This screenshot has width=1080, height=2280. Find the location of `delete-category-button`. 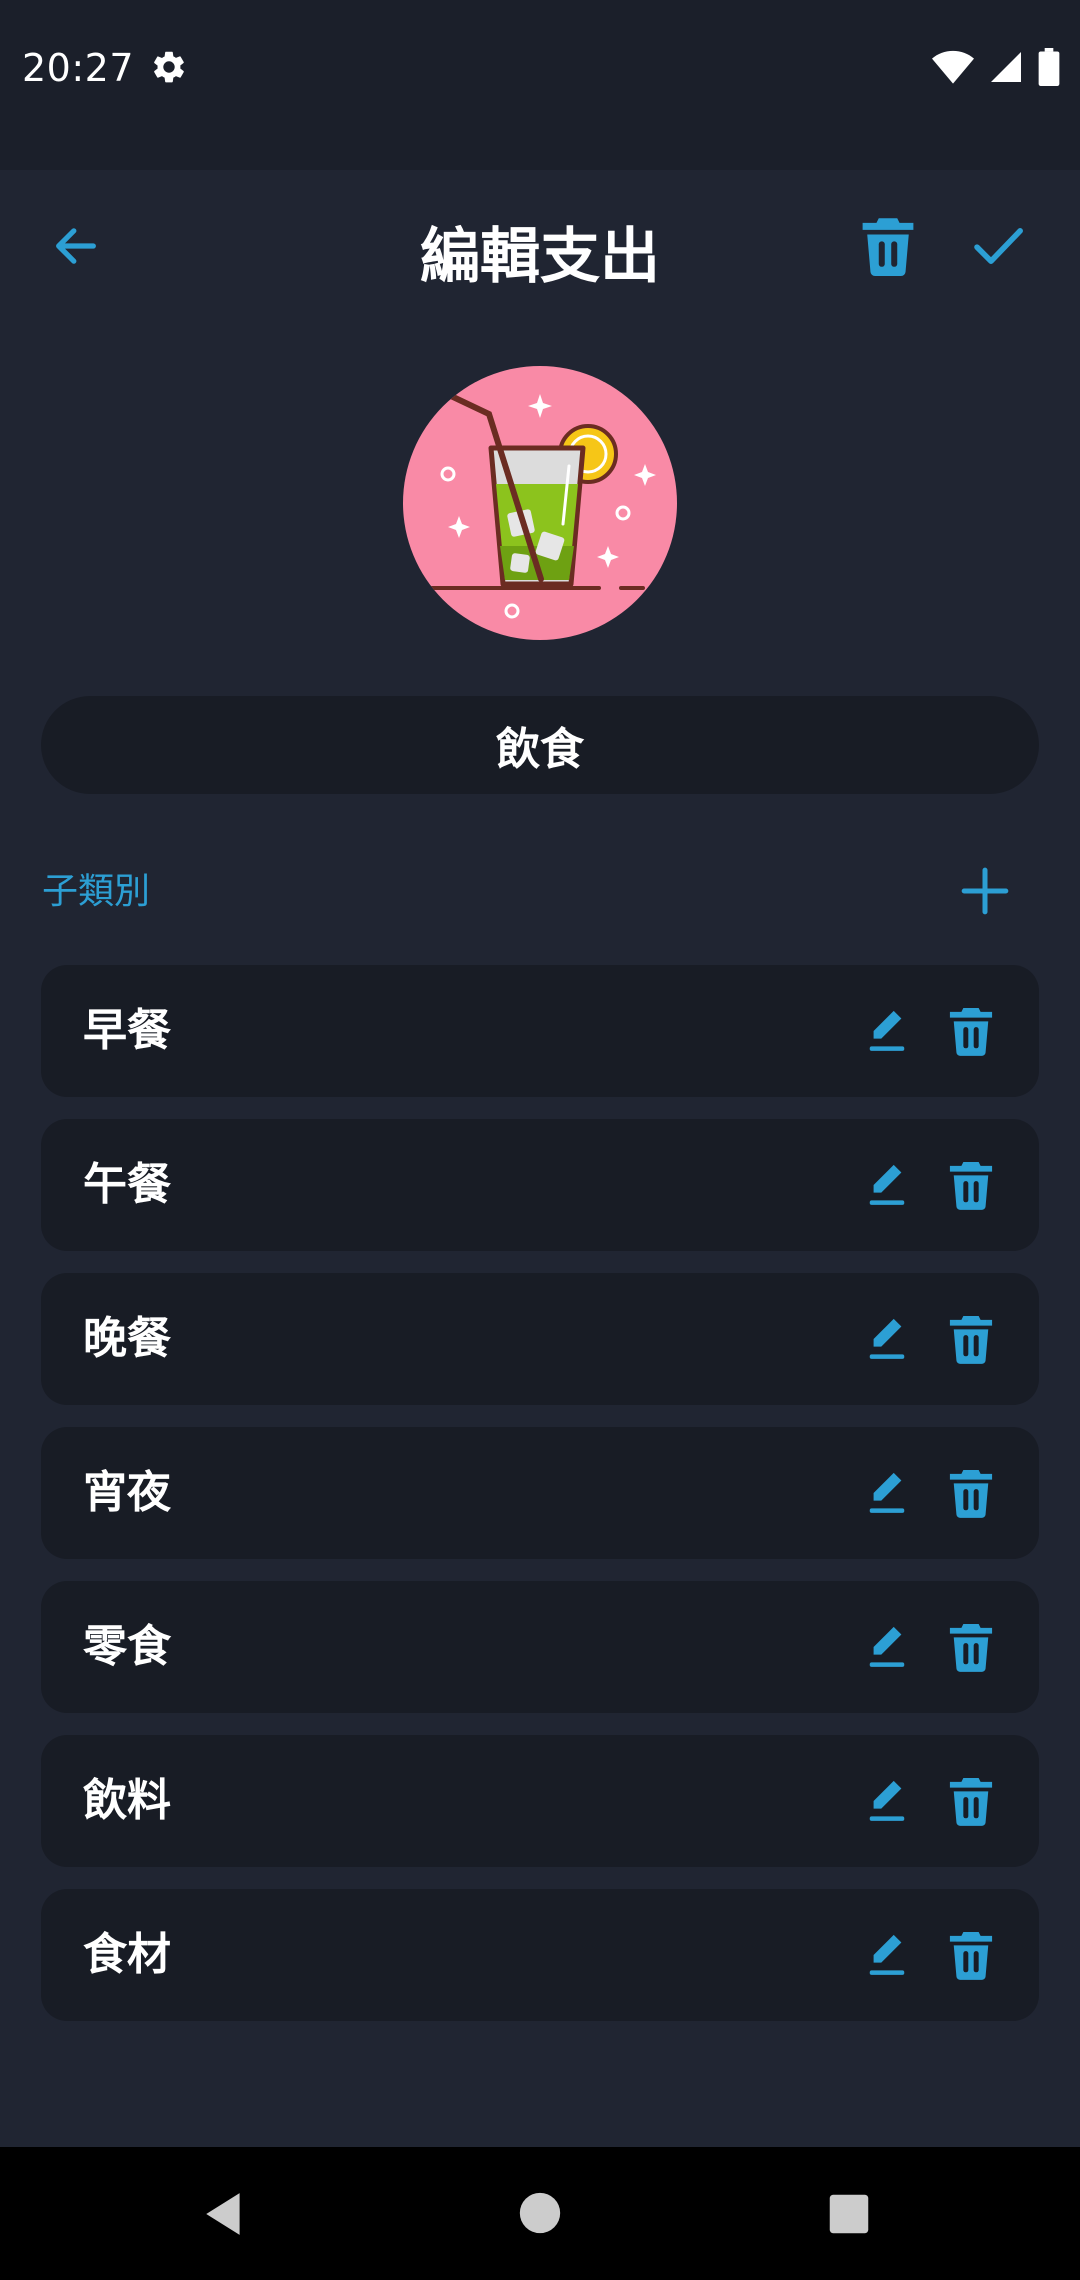

delete-category-button is located at coordinates (888, 246).